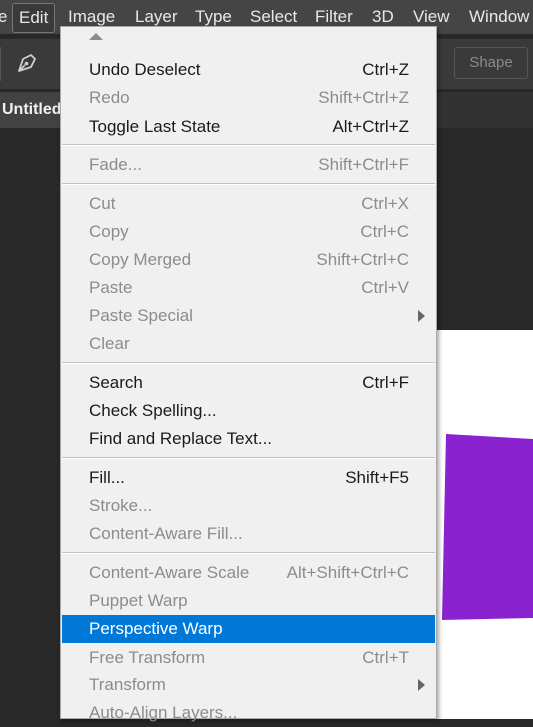 This screenshot has height=727, width=533. Describe the element at coordinates (248, 260) in the screenshot. I see `menu-item-copy-merged: Copy Merged Shift+Ctrl+C` at that location.